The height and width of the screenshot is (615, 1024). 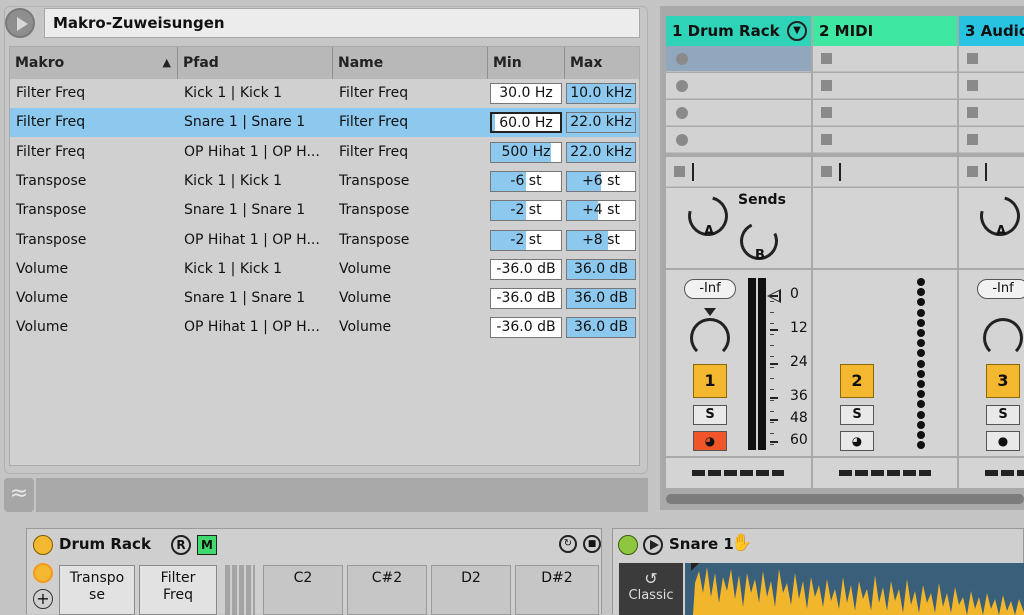 I want to click on col-header-max: Max, so click(x=602, y=63).